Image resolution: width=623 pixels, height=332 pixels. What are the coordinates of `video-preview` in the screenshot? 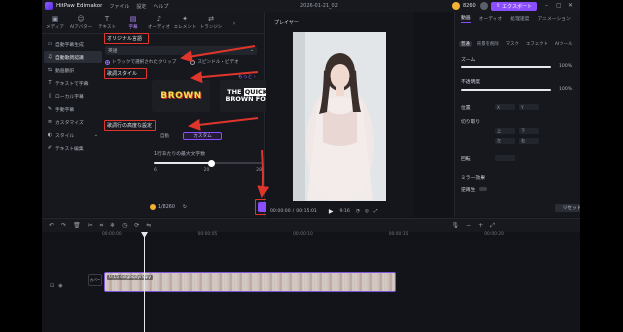 It's located at (339, 116).